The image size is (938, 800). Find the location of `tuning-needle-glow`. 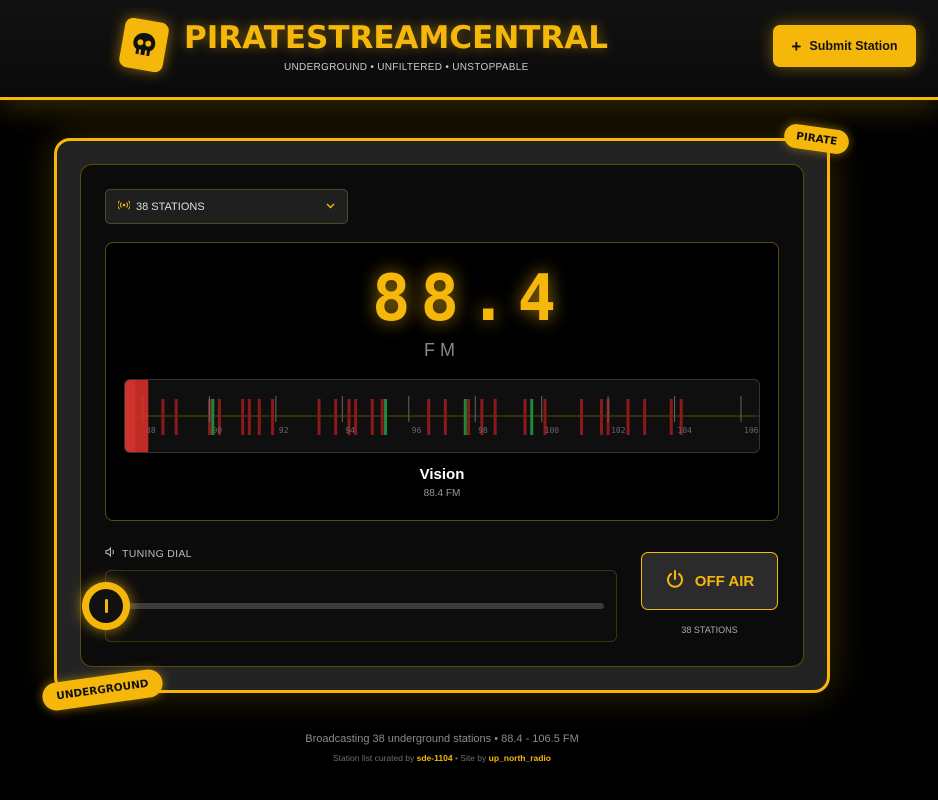

tuning-needle-glow is located at coordinates (130, 416).